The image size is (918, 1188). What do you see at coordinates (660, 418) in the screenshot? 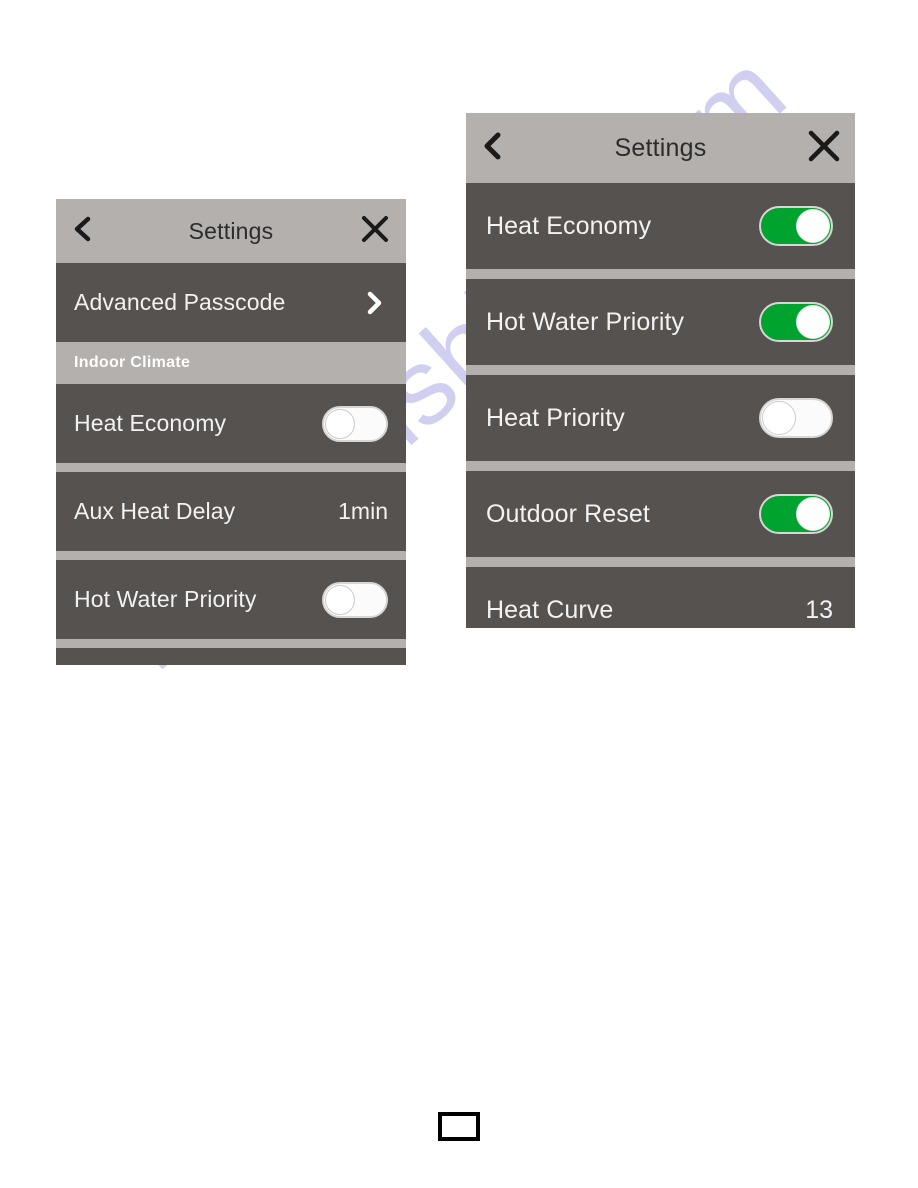
I see `list-item-heat-priority: Heat Priority` at bounding box center [660, 418].